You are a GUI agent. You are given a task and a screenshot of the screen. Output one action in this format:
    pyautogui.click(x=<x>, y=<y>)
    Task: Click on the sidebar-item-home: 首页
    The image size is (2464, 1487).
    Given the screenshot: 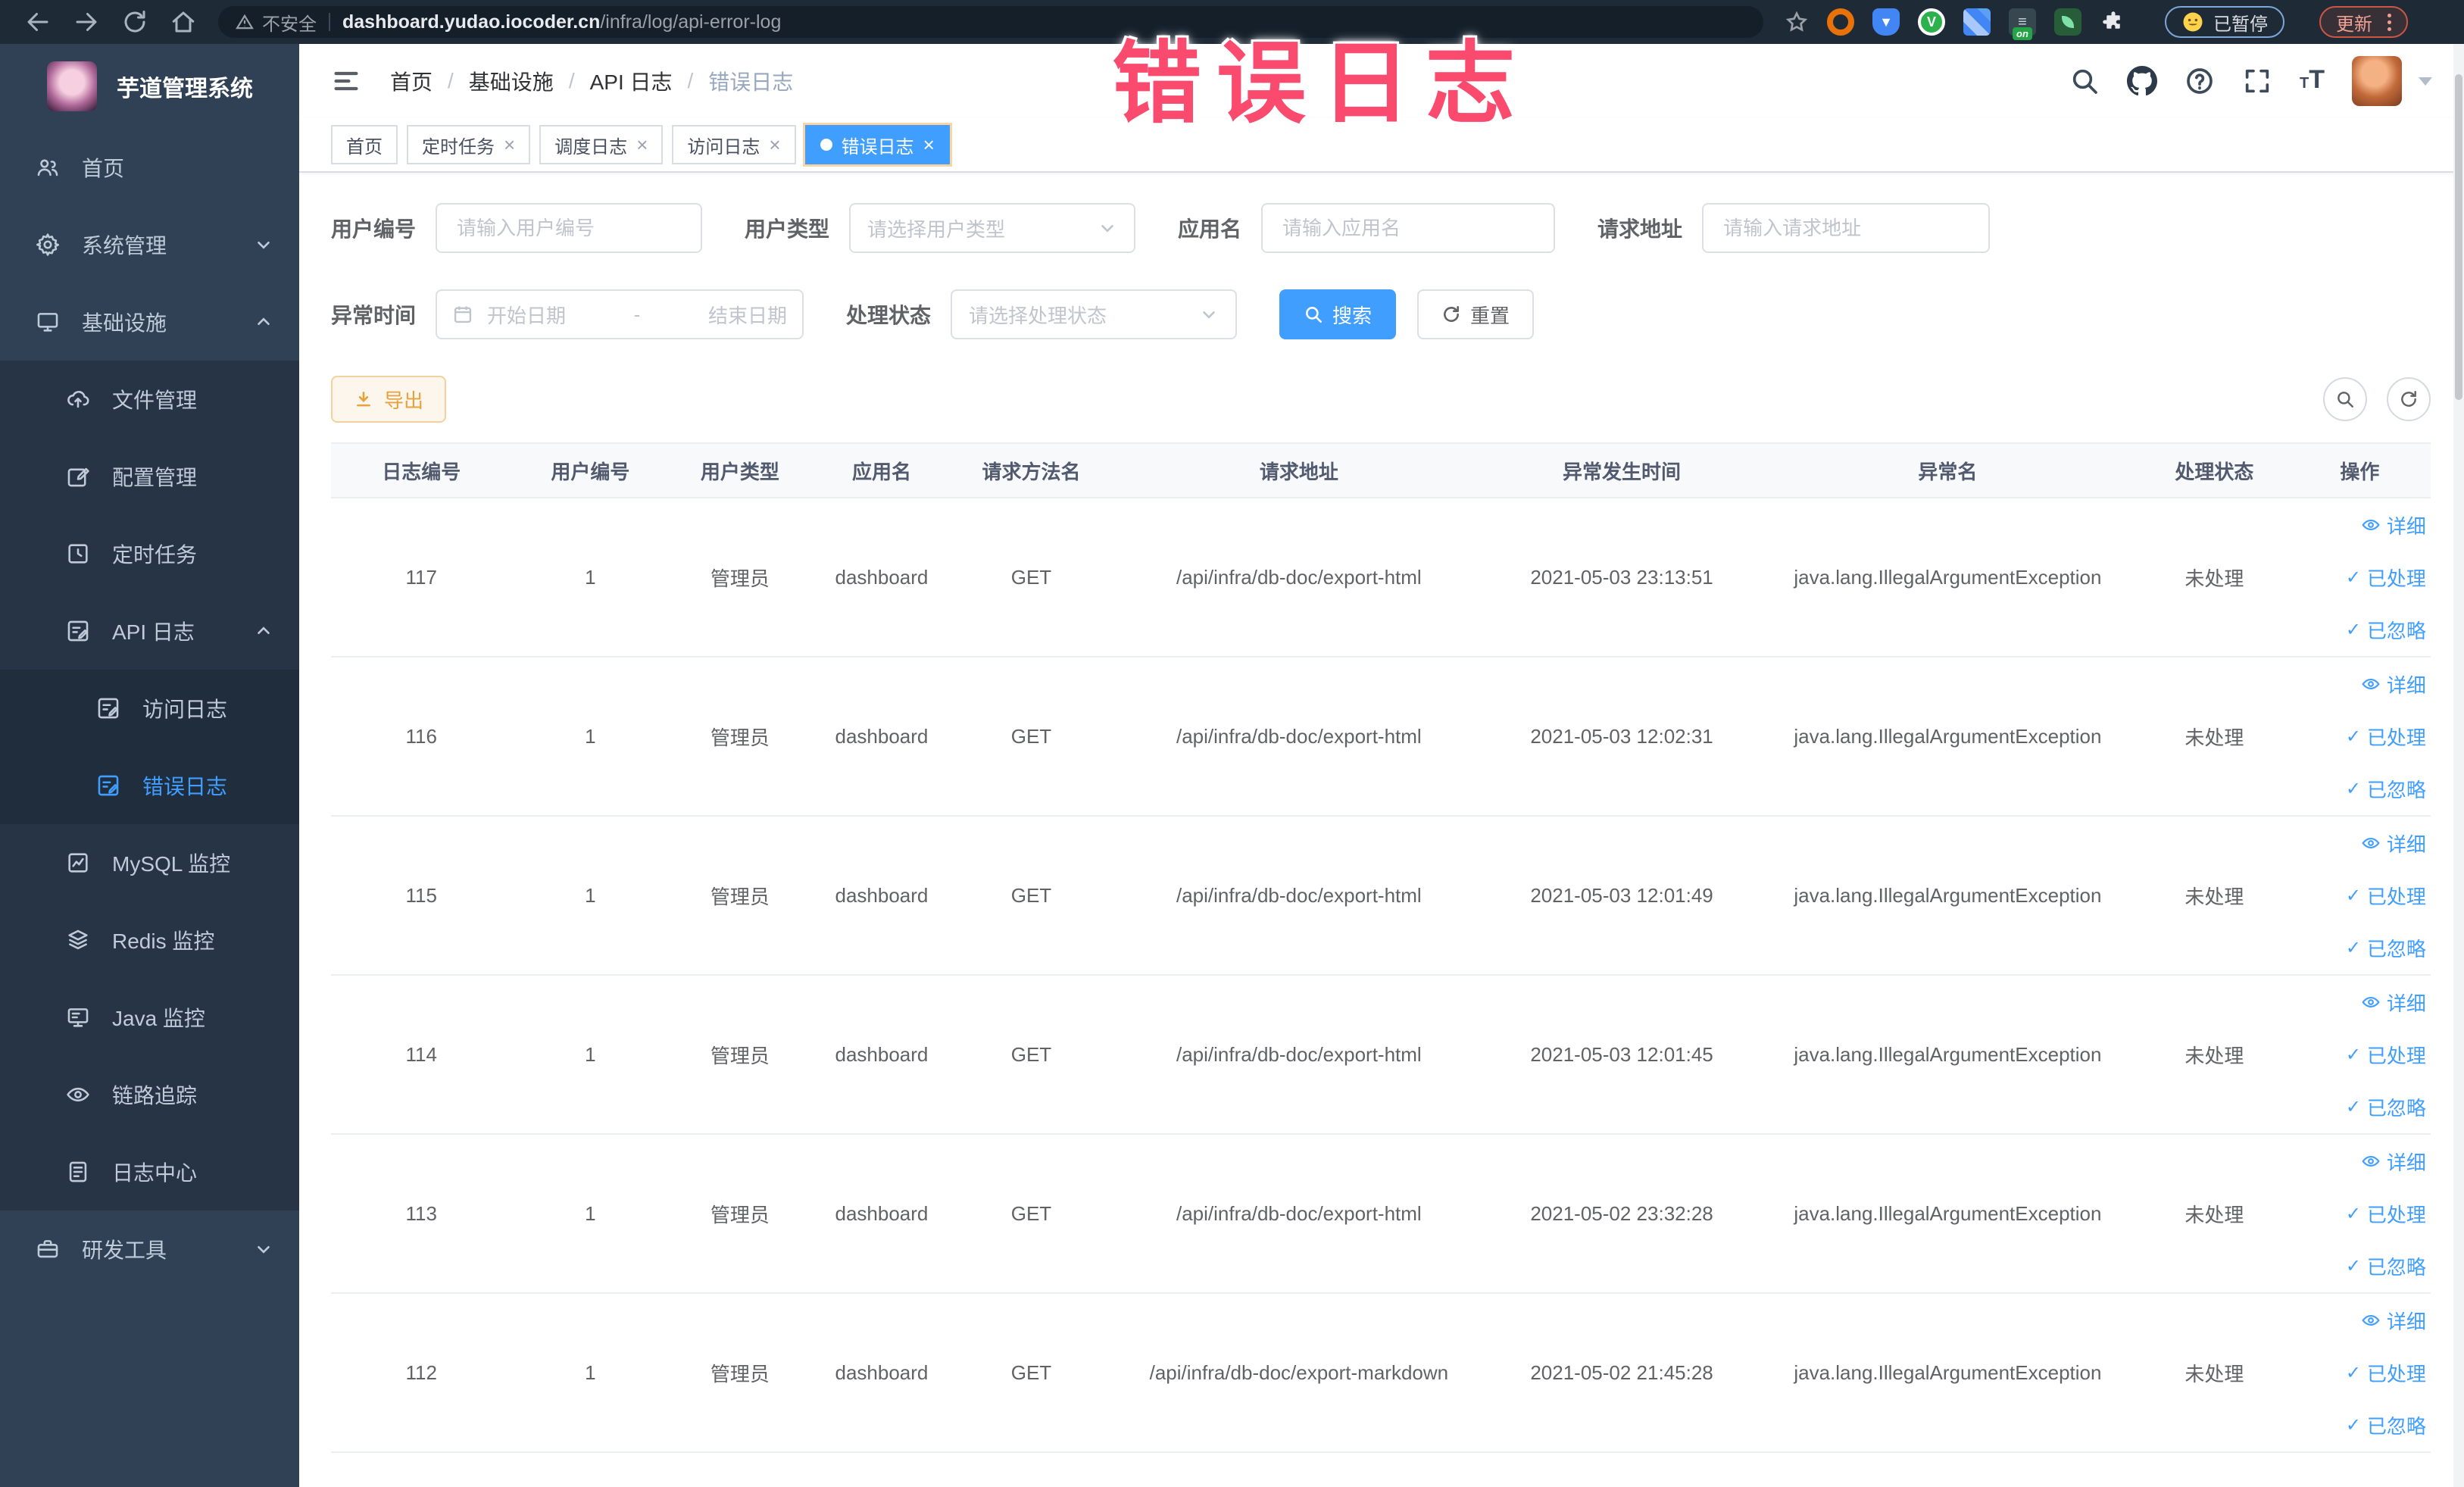 What is the action you would take?
    pyautogui.click(x=149, y=167)
    